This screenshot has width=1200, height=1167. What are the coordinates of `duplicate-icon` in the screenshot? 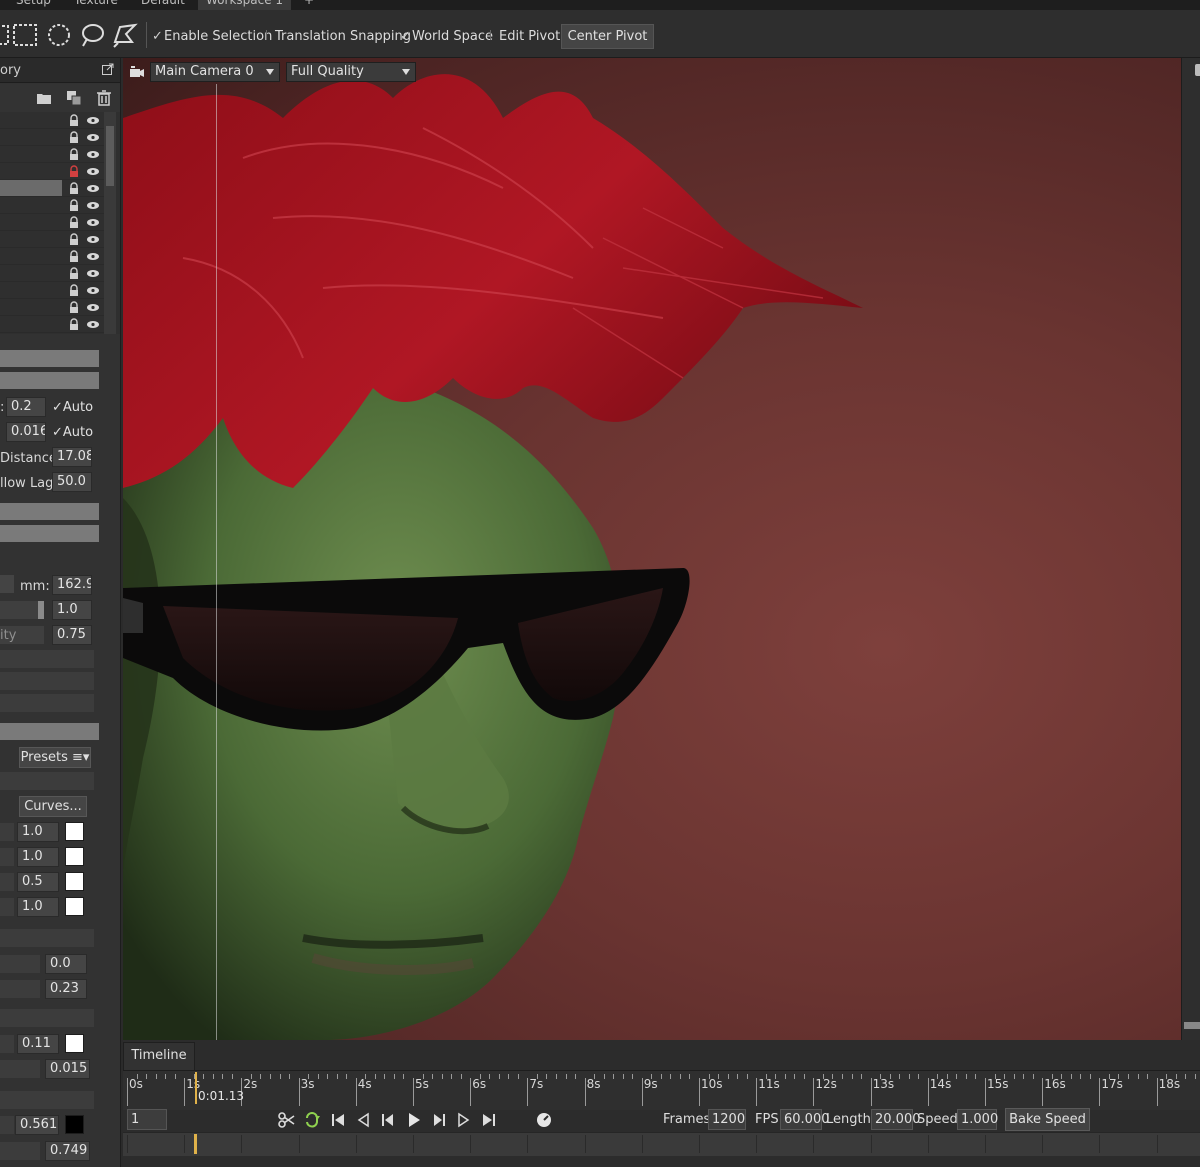 It's located at (74, 98).